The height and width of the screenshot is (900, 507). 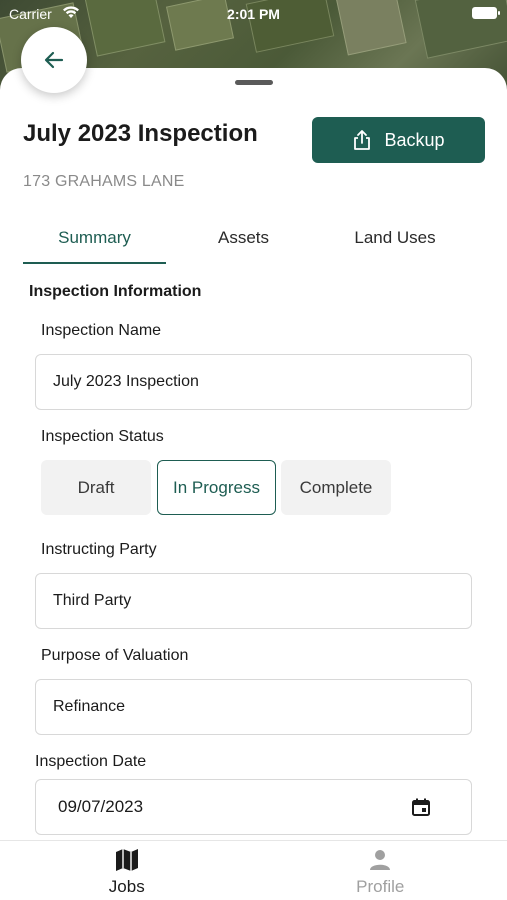 What do you see at coordinates (91, 761) in the screenshot?
I see `inspection-date-label: Inspection Date` at bounding box center [91, 761].